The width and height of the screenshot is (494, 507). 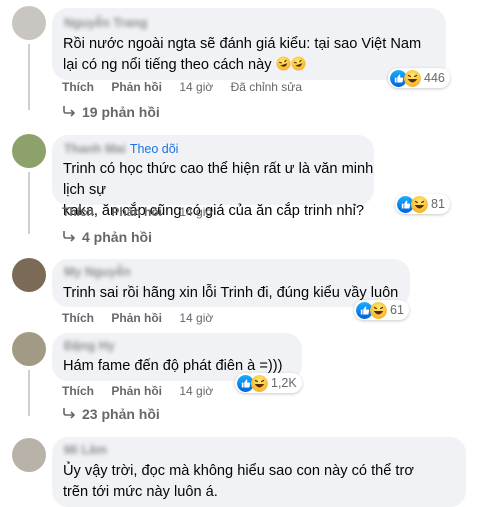 What do you see at coordinates (85, 450) in the screenshot?
I see `comment-author: Mi Lâm` at bounding box center [85, 450].